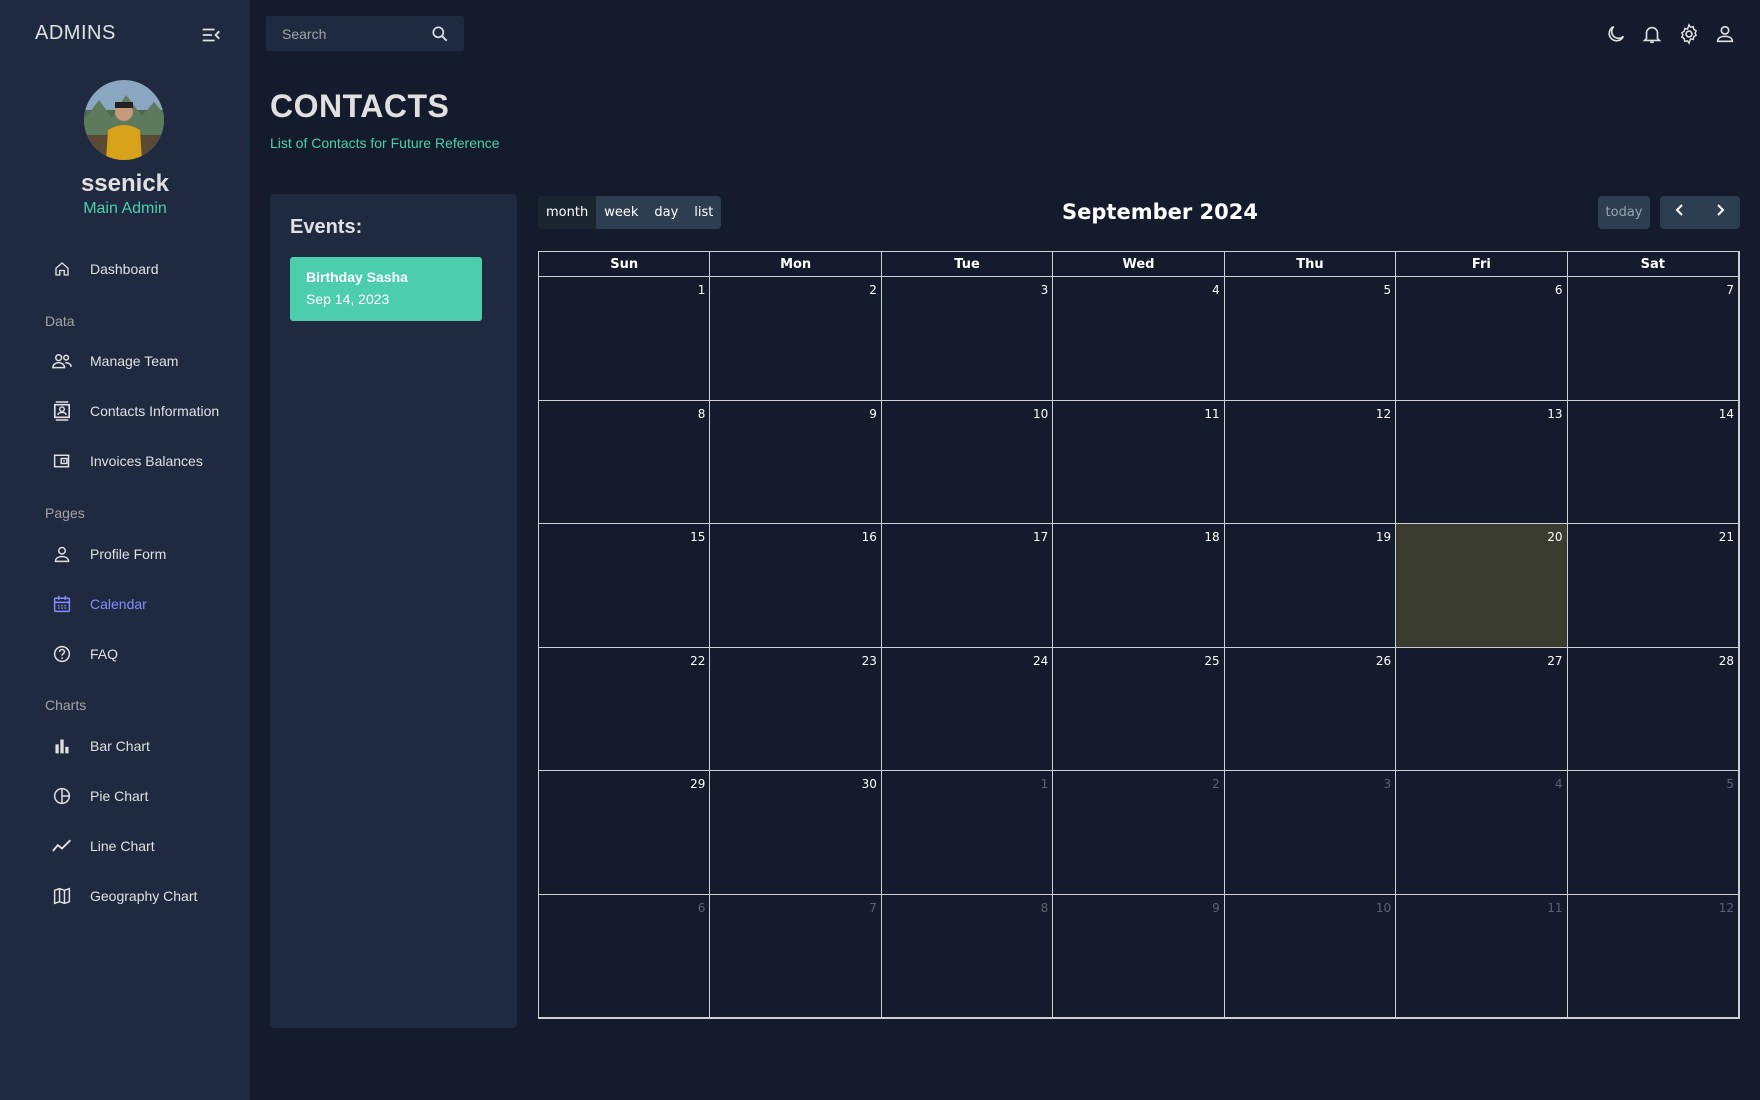  I want to click on sidebar-item-profile-form: Profile Form, so click(125, 554).